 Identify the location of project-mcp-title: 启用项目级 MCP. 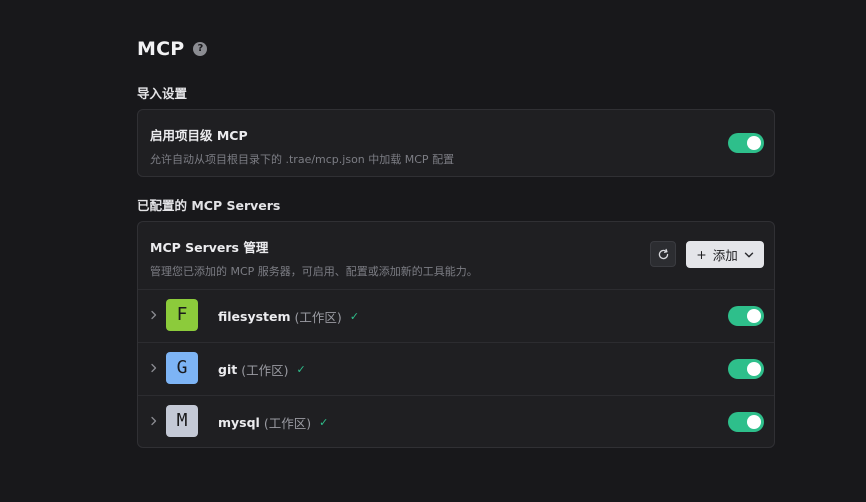
(199, 135).